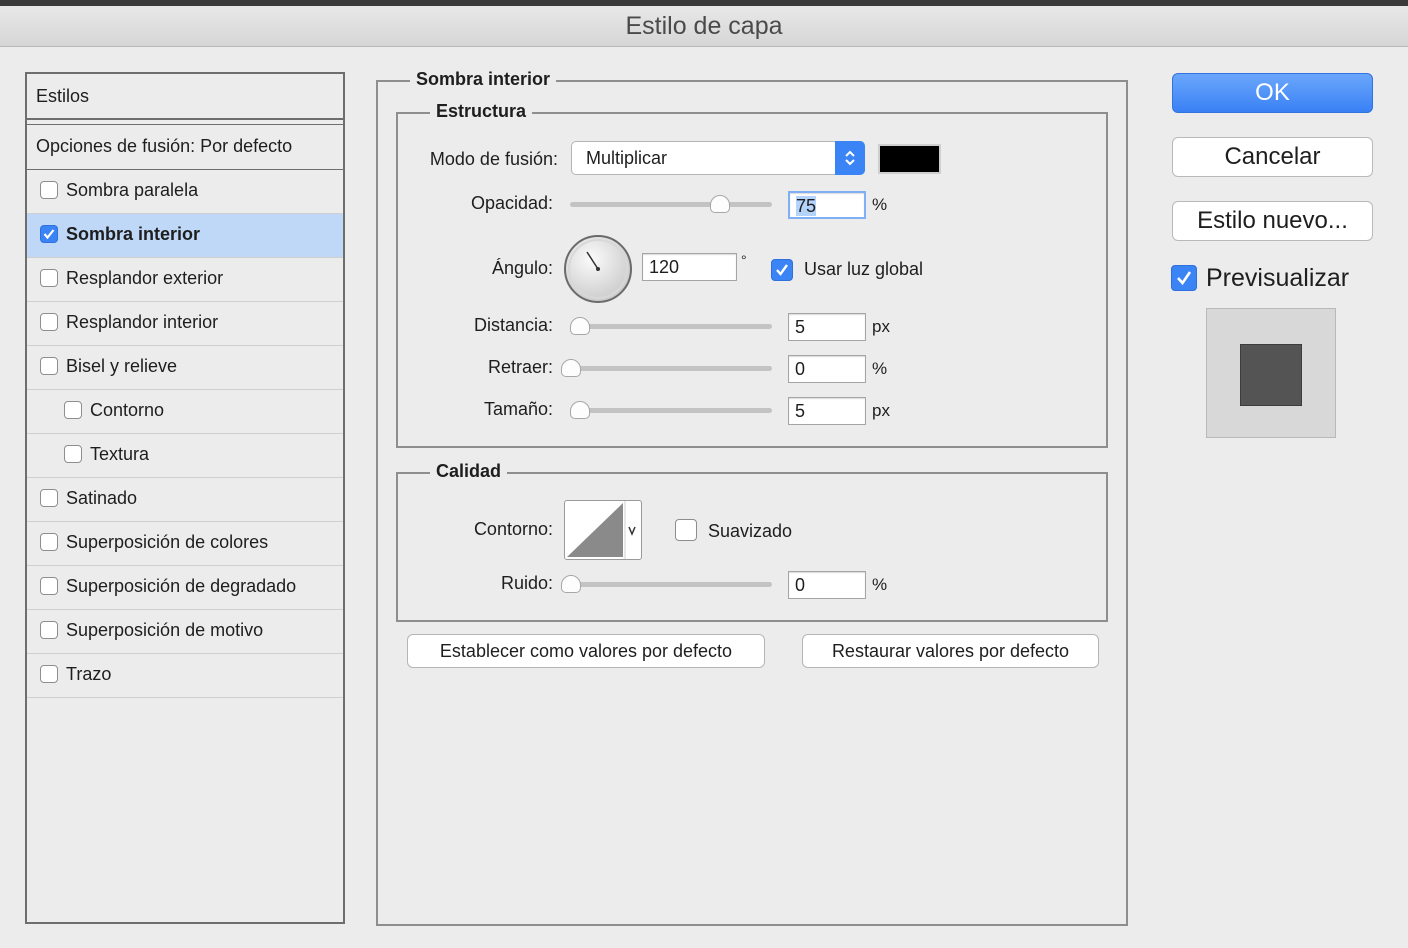 The width and height of the screenshot is (1408, 948). What do you see at coordinates (185, 412) in the screenshot?
I see `style-item: Contorno` at bounding box center [185, 412].